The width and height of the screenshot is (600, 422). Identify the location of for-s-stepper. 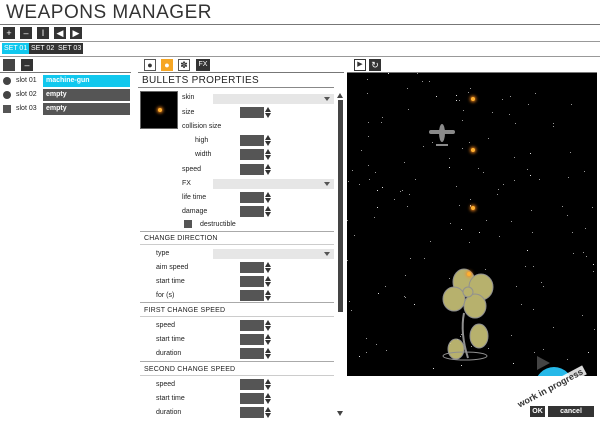
(268, 295).